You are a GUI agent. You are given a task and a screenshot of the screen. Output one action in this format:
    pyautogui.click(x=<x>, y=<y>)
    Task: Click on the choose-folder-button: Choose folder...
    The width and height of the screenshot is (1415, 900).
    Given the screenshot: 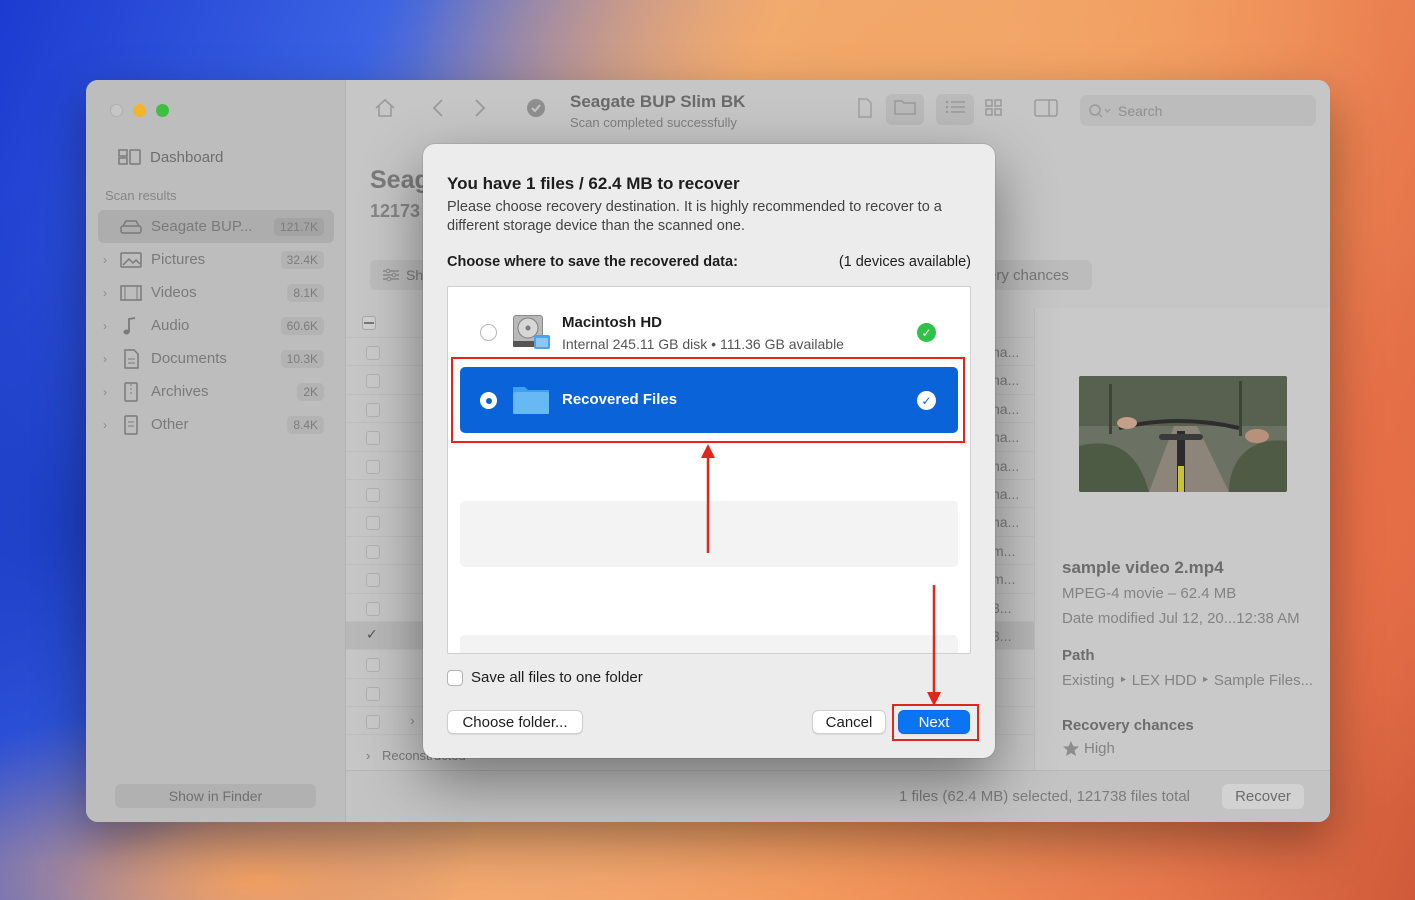 What is the action you would take?
    pyautogui.click(x=515, y=722)
    